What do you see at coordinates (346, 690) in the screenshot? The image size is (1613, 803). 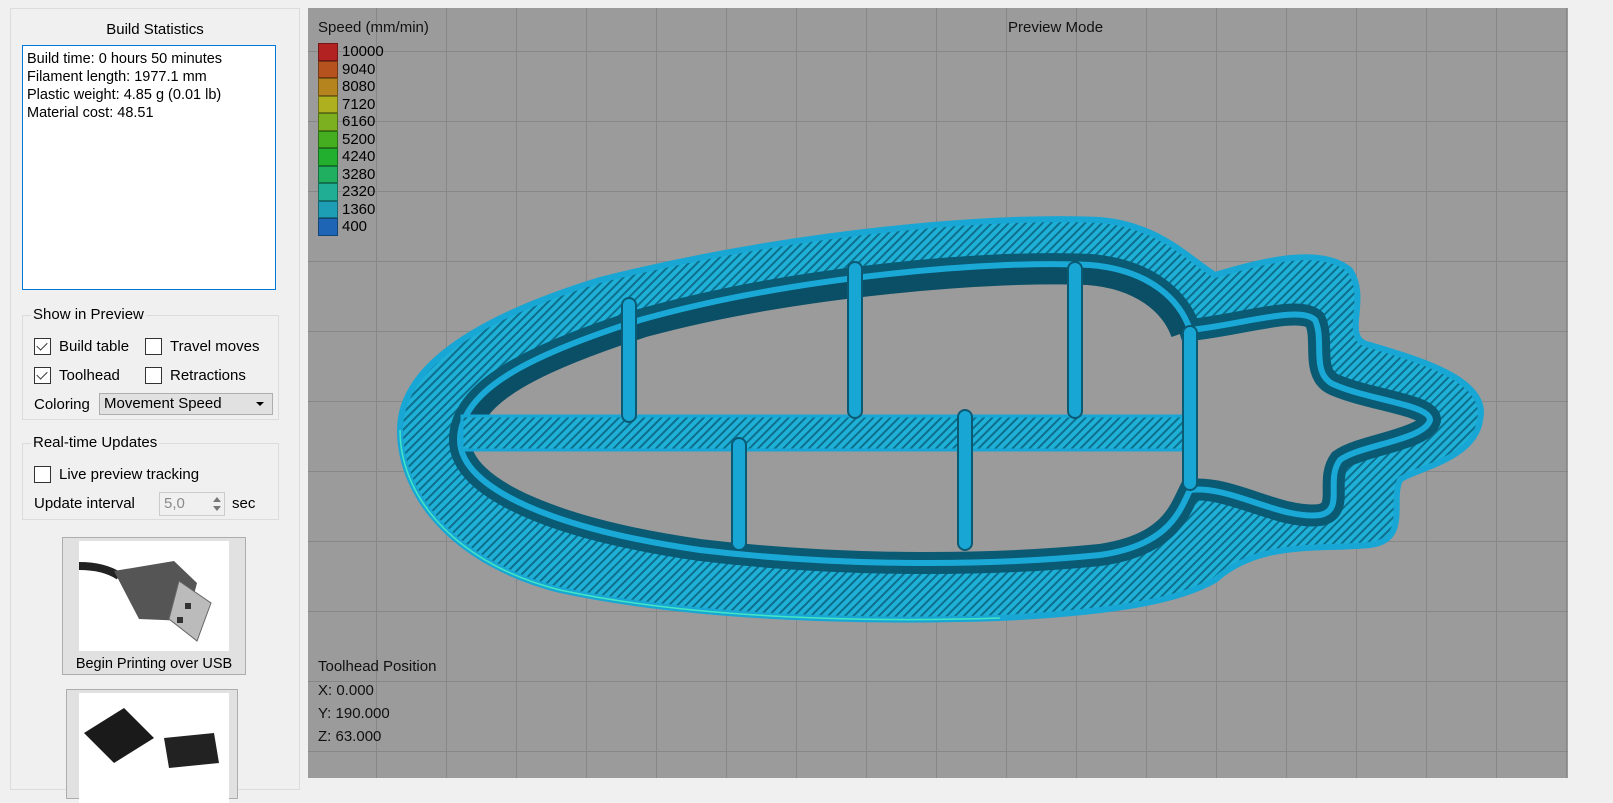 I see `toolhead-x: X: 0.000` at bounding box center [346, 690].